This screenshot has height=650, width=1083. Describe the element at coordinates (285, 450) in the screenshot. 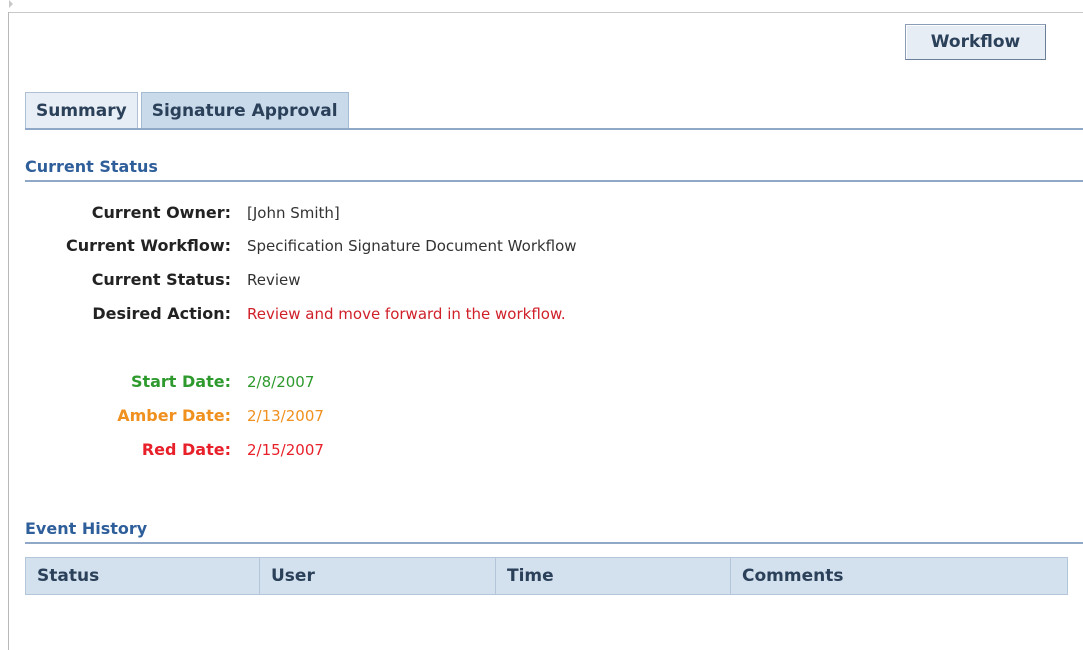

I see `red-date-value: 2/15/2007` at that location.